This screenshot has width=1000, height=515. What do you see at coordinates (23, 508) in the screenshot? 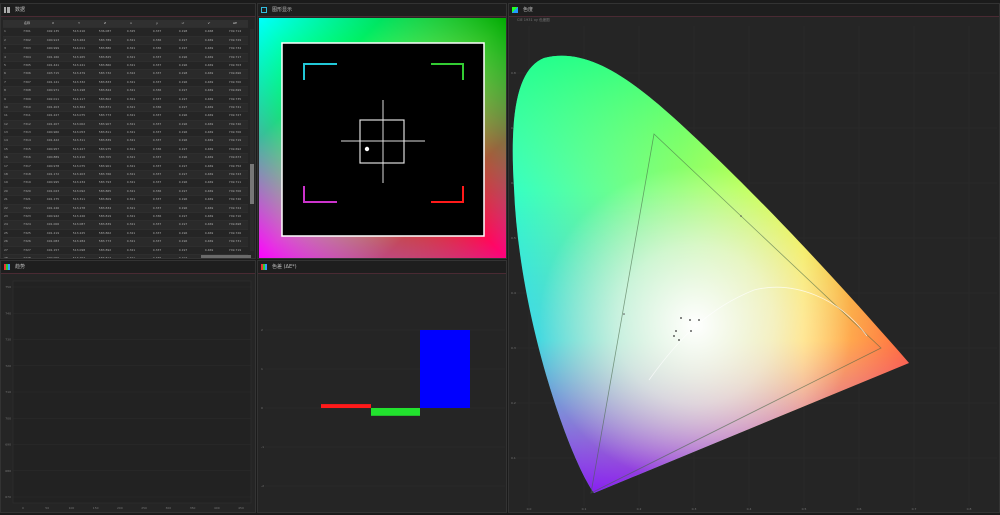
I see `x-tick-label: 0` at bounding box center [23, 508].